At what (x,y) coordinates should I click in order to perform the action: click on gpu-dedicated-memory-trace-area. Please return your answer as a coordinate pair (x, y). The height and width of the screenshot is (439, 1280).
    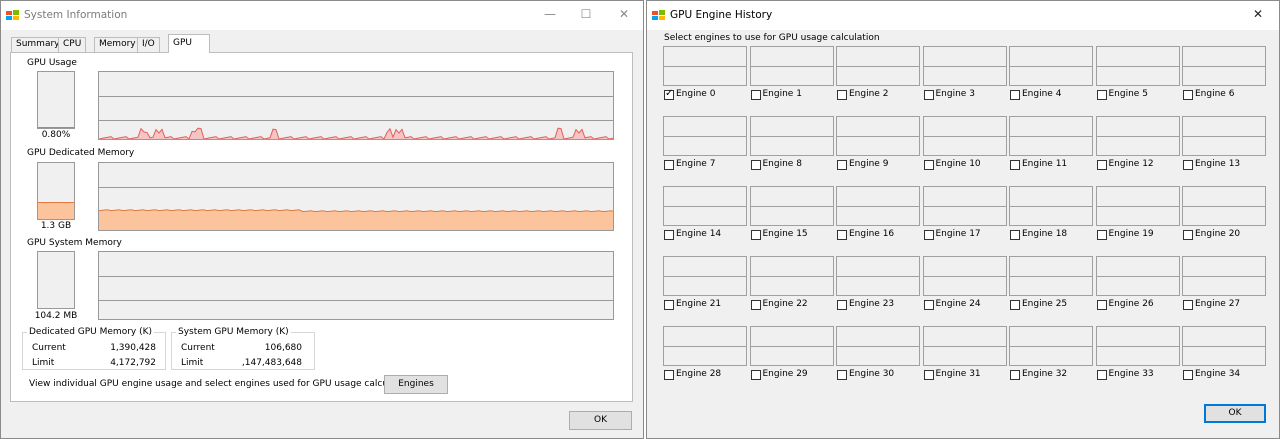
    Looking at the image, I should click on (356, 219).